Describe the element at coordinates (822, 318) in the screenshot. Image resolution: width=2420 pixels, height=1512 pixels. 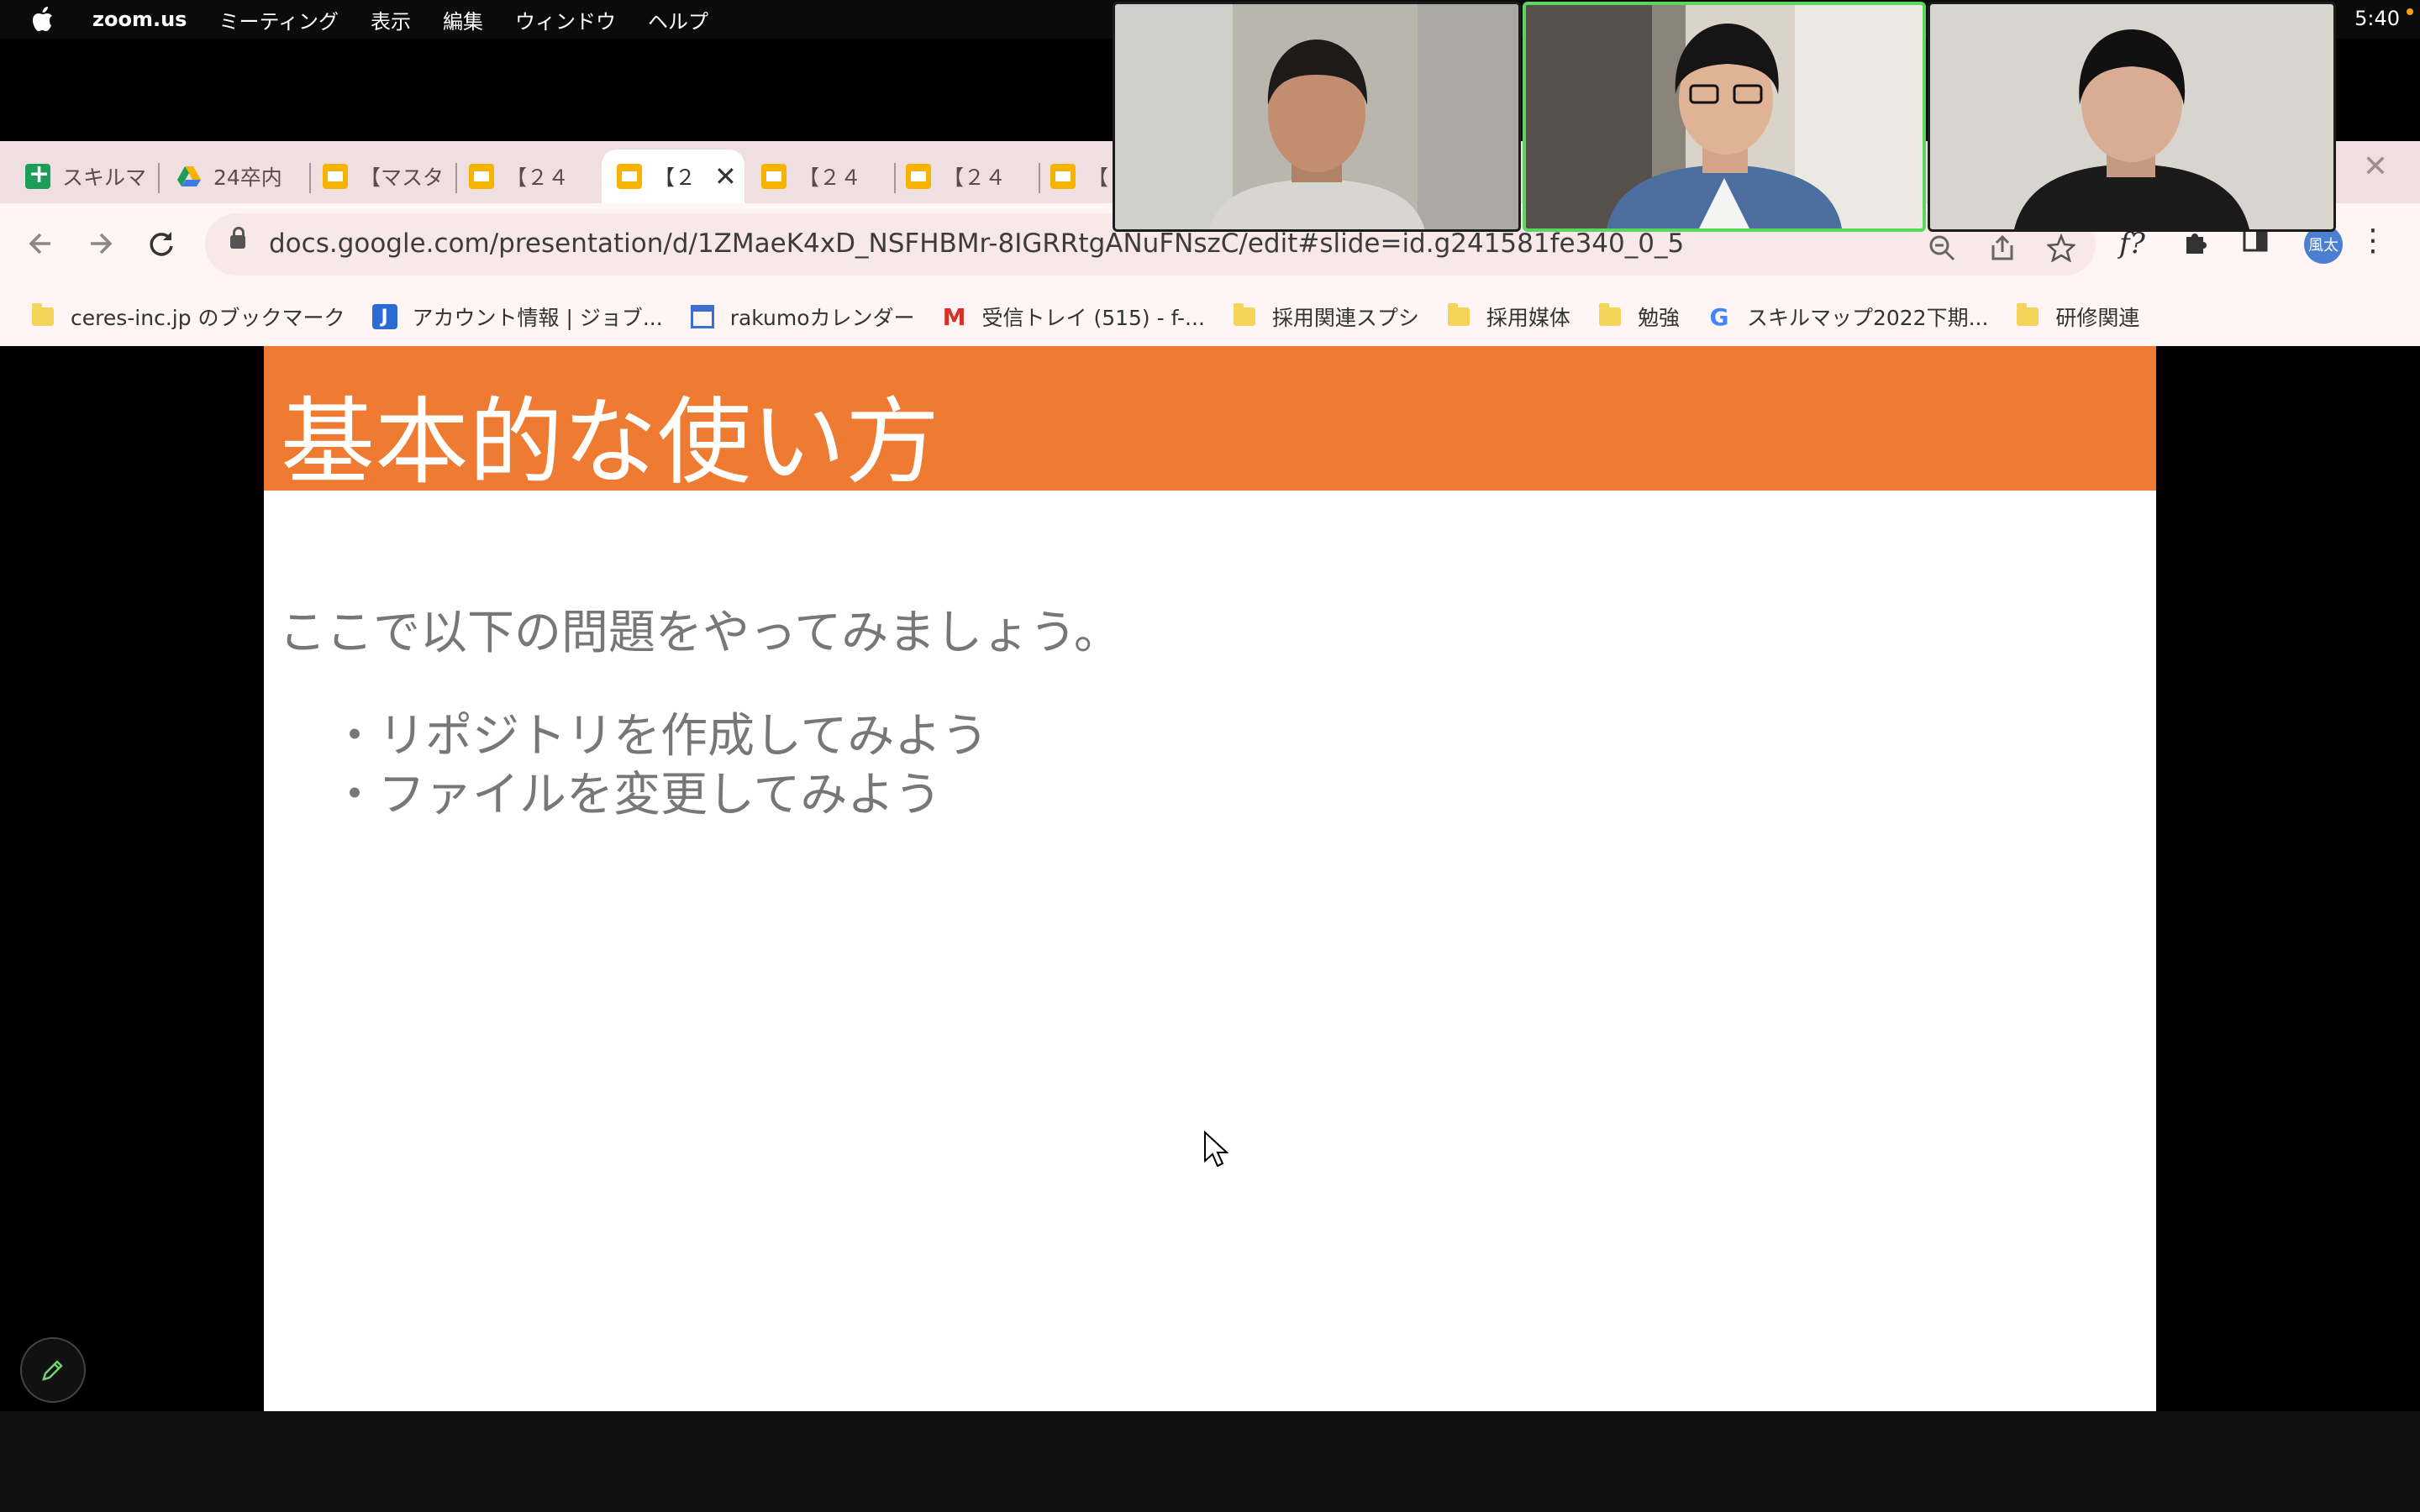
I see `bookmark-label: rakumoカレンダー` at that location.